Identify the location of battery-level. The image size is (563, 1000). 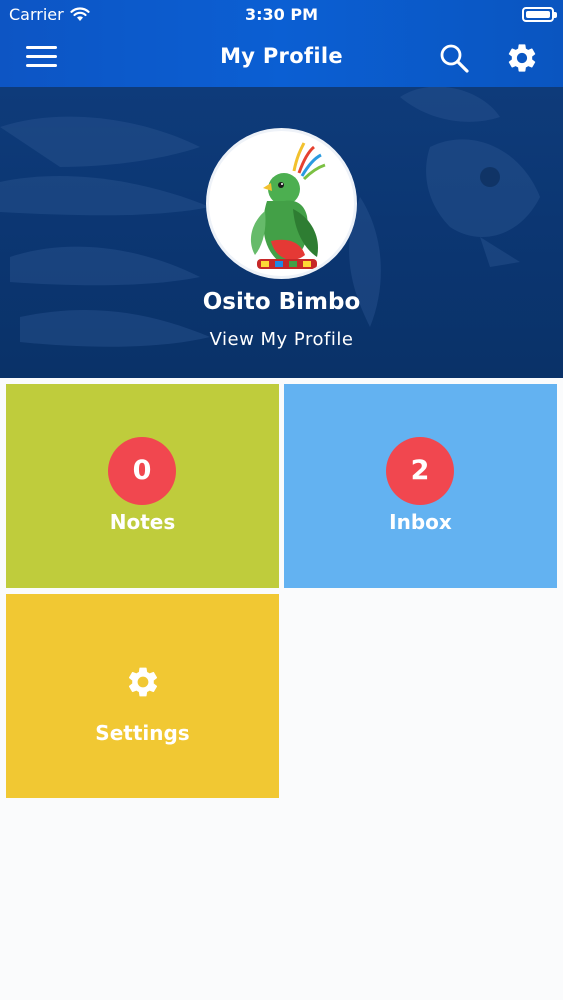
(538, 14).